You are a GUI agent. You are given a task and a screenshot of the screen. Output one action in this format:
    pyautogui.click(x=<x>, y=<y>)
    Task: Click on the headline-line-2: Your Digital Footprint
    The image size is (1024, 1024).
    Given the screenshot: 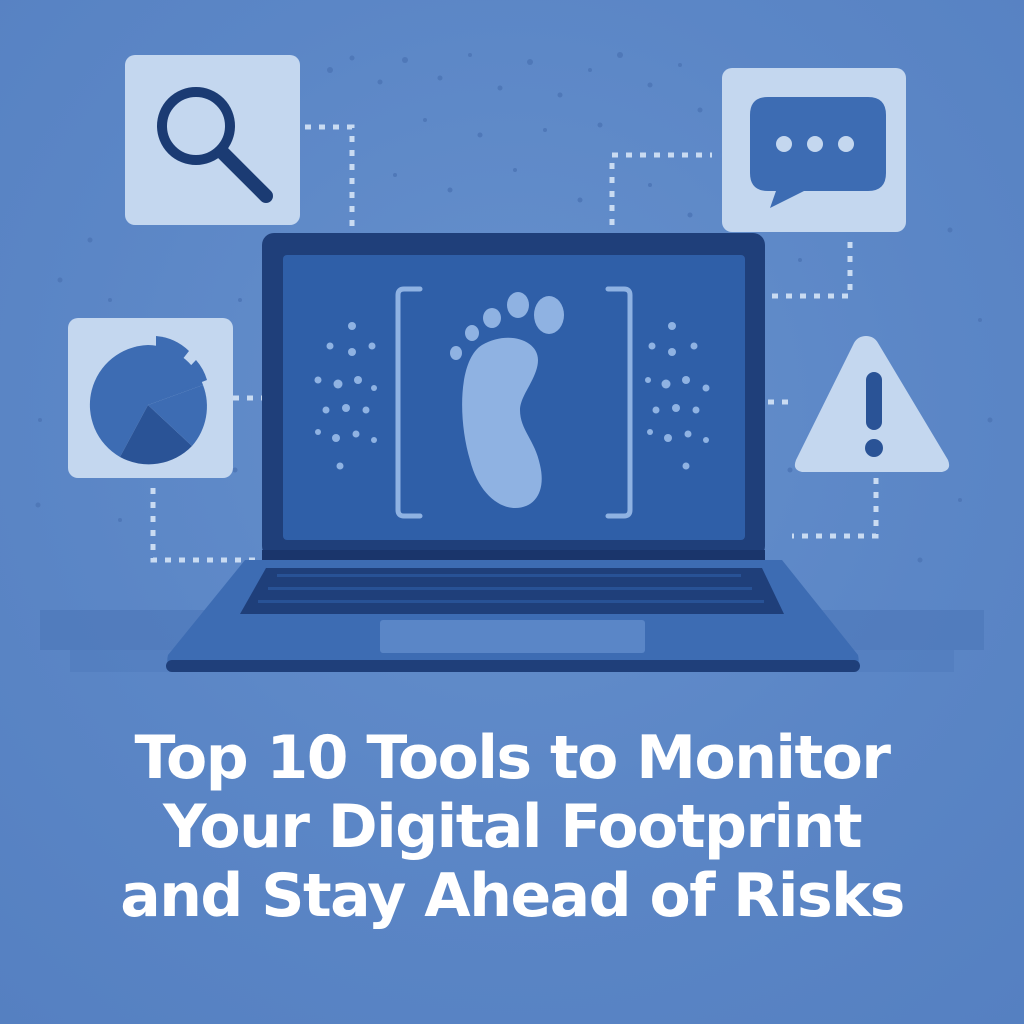 What is the action you would take?
    pyautogui.click(x=512, y=827)
    